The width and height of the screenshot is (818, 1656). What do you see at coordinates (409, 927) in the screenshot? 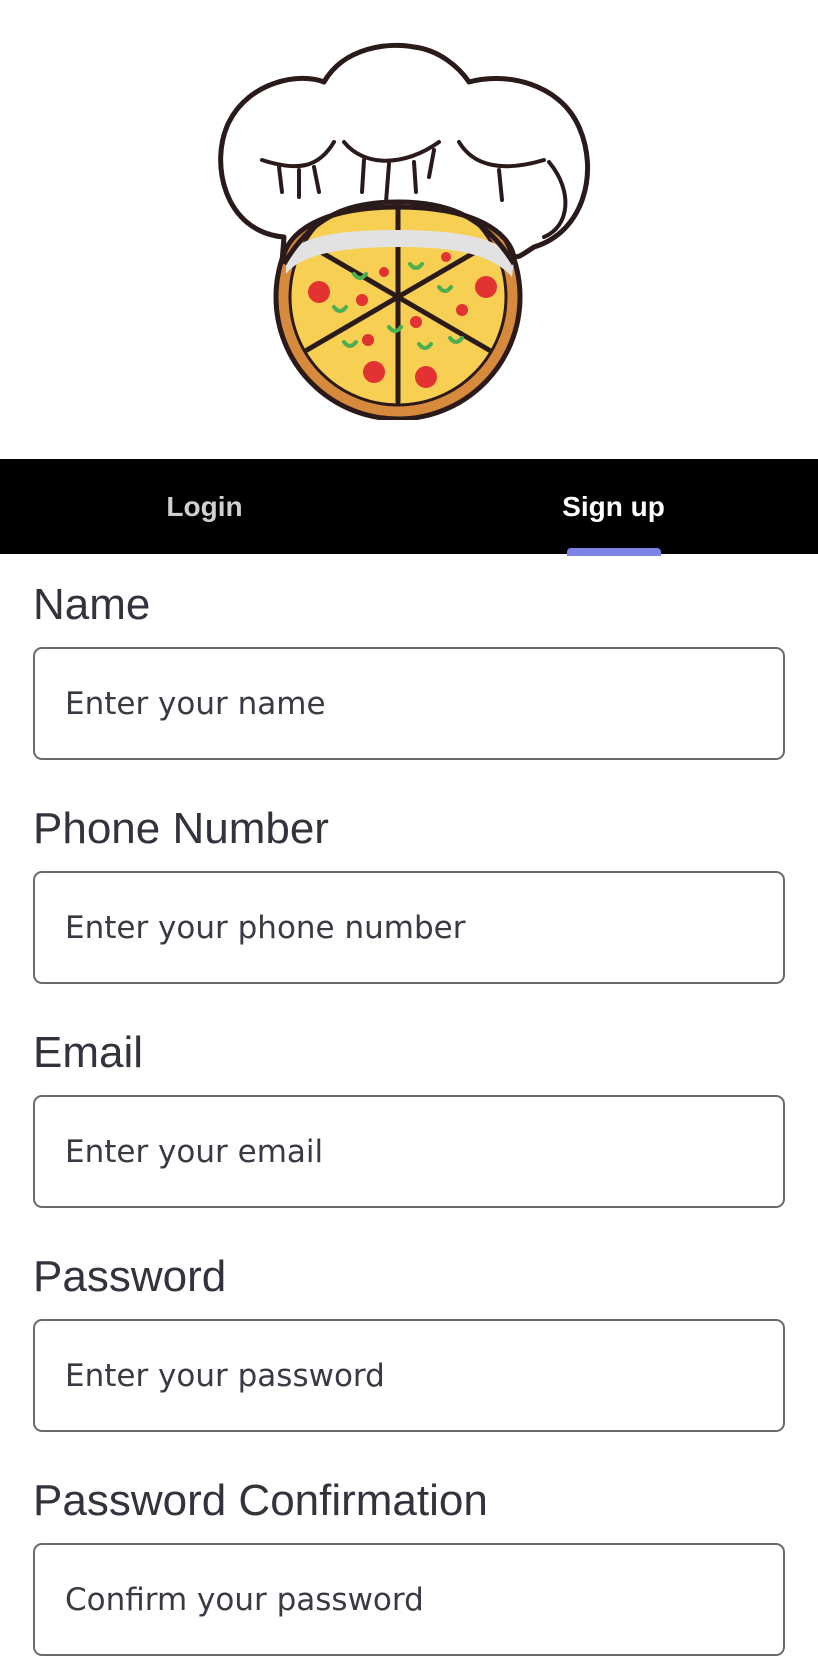
I see `phone-input` at bounding box center [409, 927].